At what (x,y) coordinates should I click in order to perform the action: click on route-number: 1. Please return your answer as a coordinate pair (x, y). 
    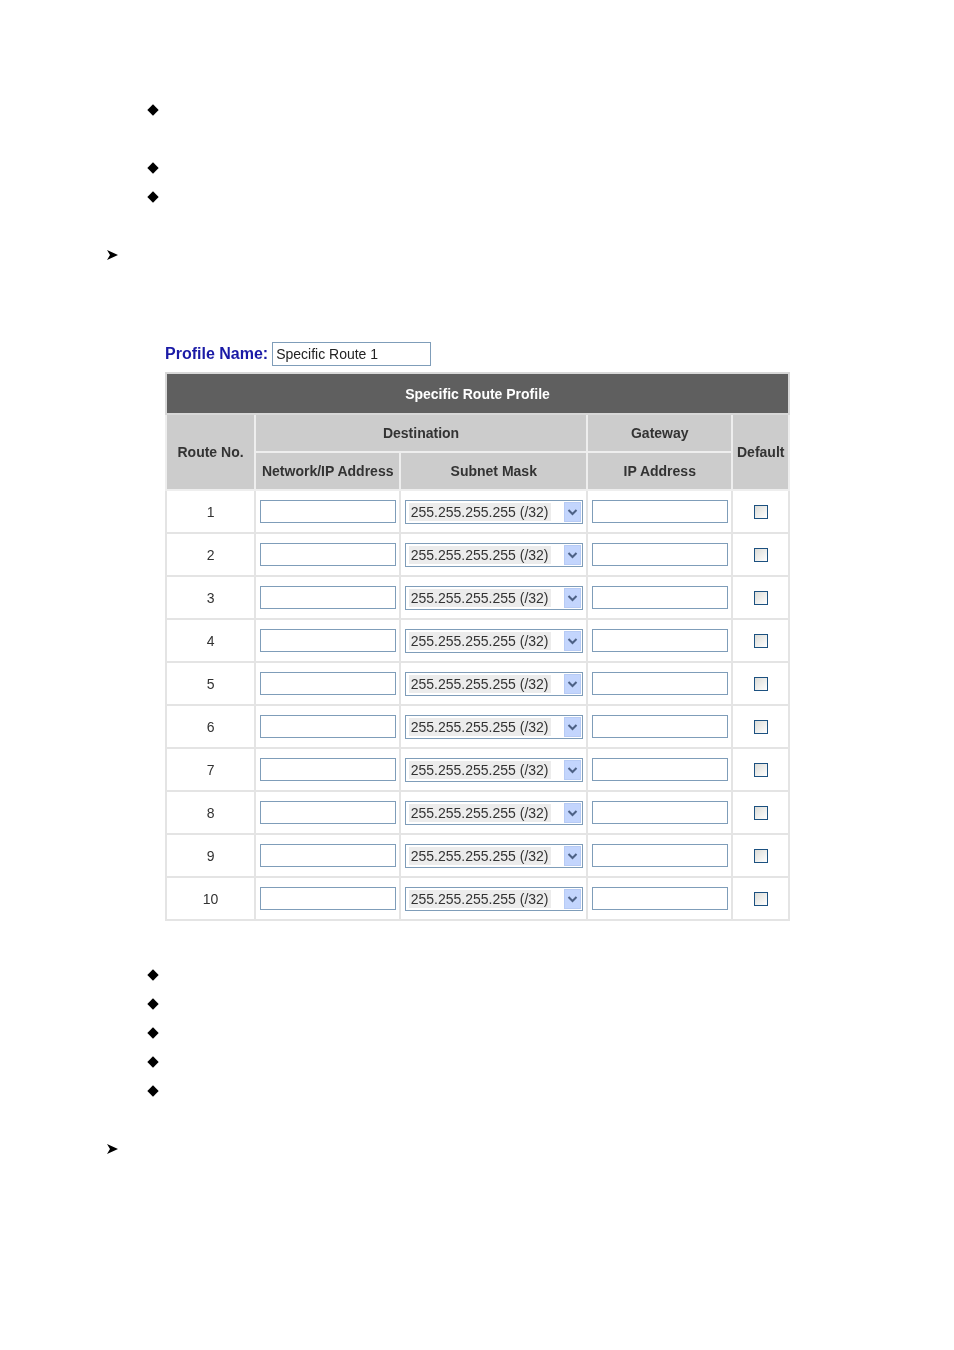
    Looking at the image, I should click on (210, 511).